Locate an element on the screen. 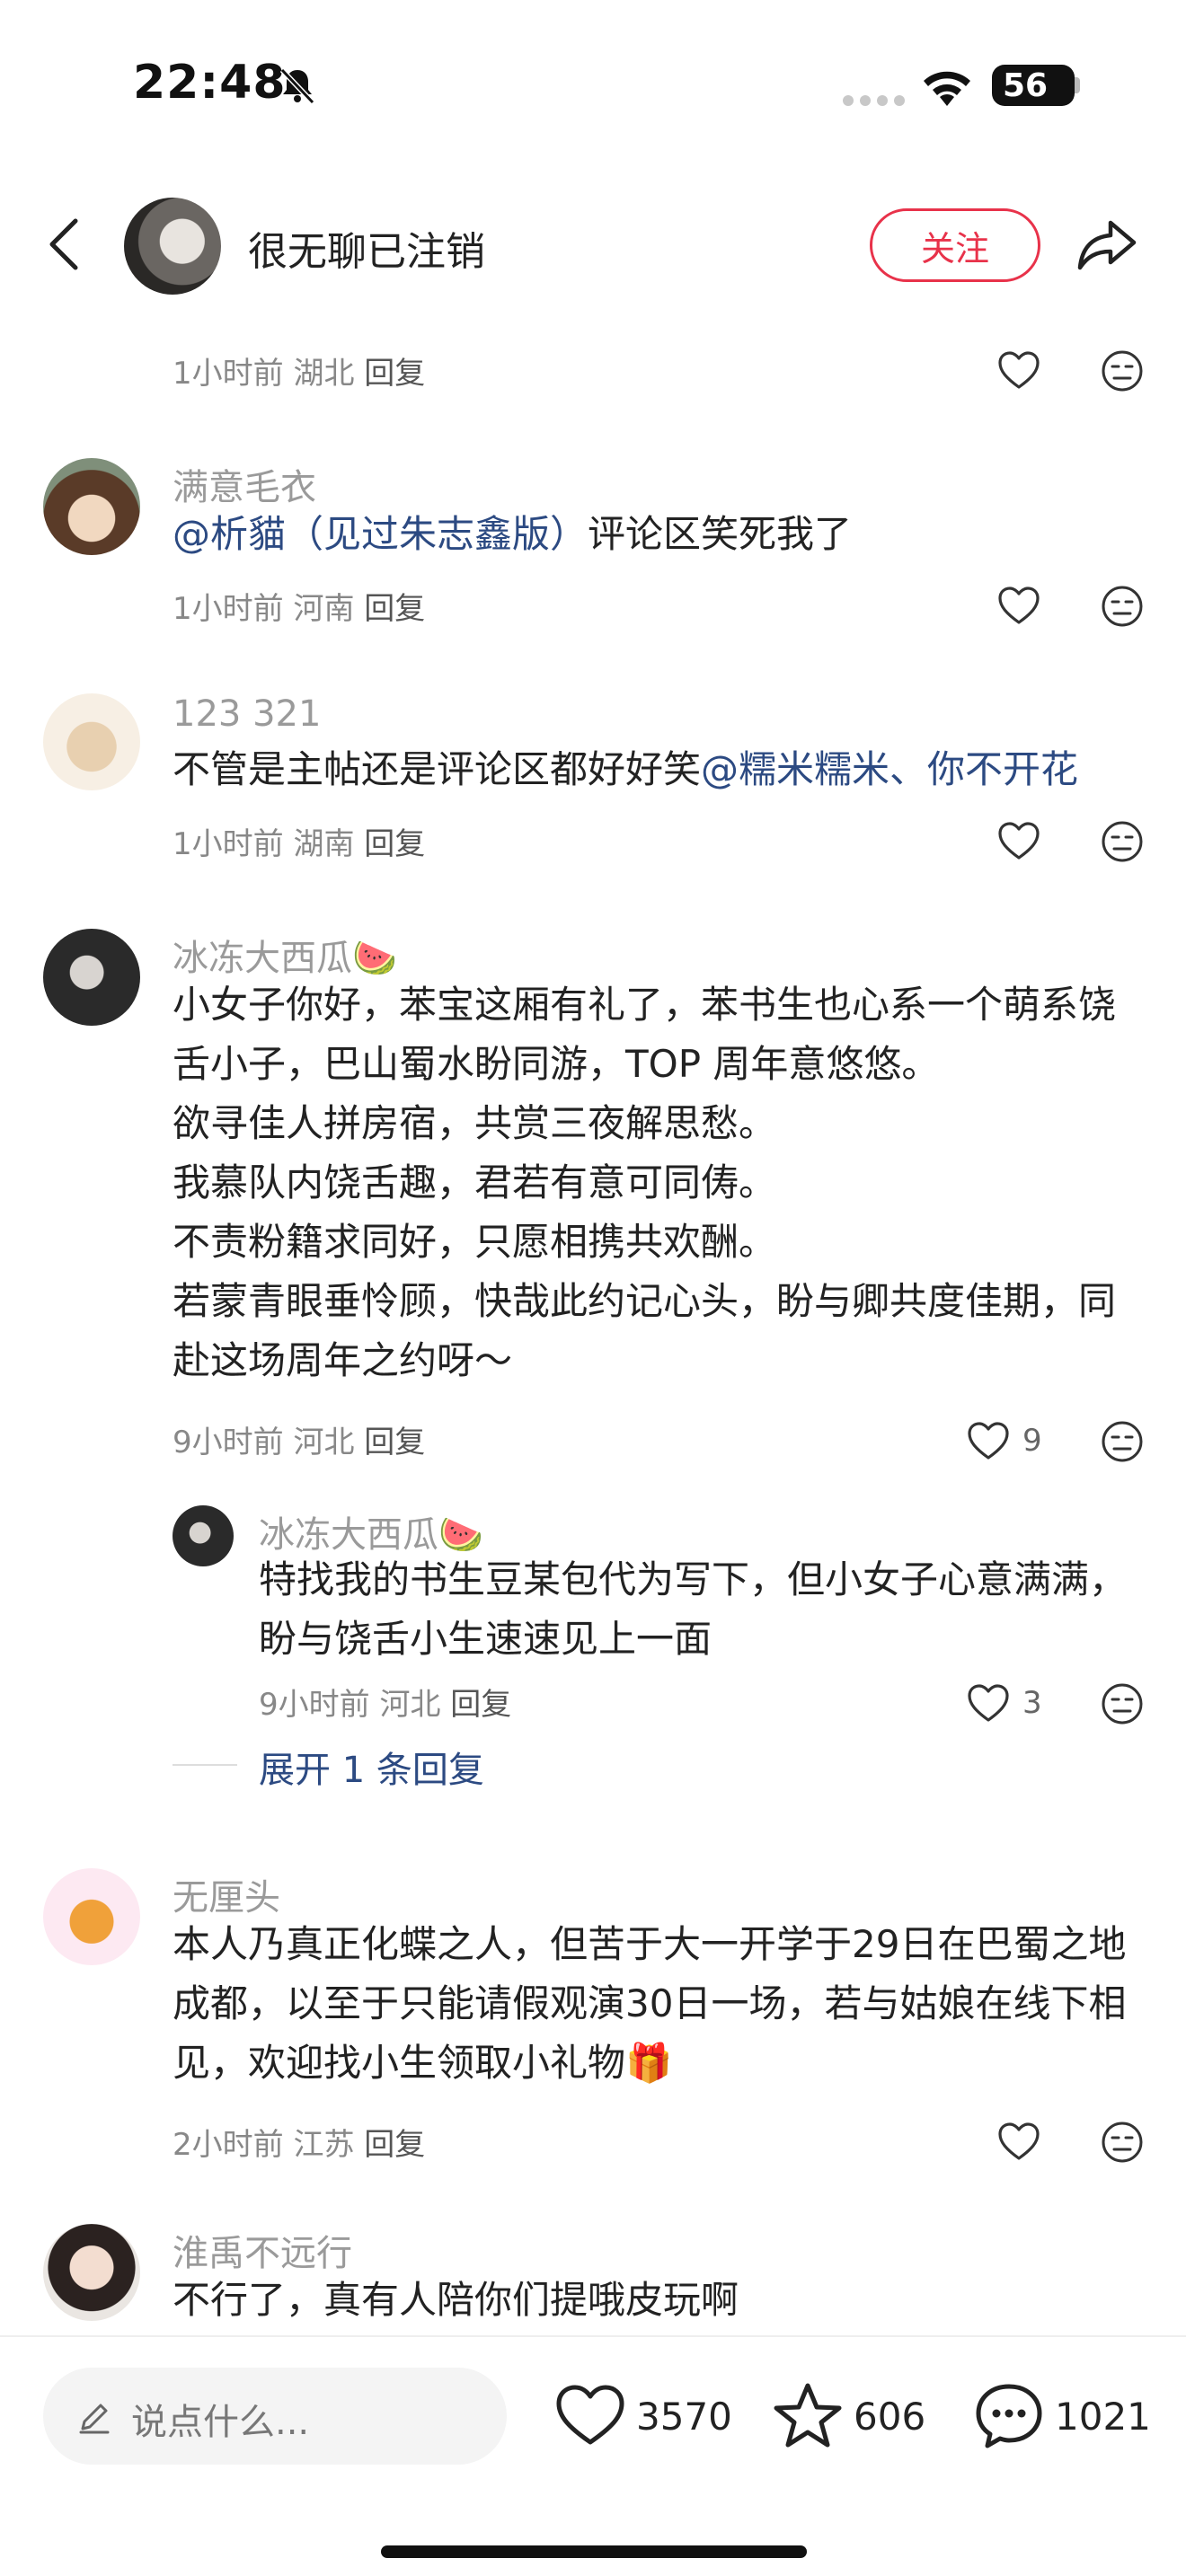 The image size is (1186, 2576). comment-text: 不行了，真有人陪你们提哦皮玩啊 is located at coordinates (456, 2300).